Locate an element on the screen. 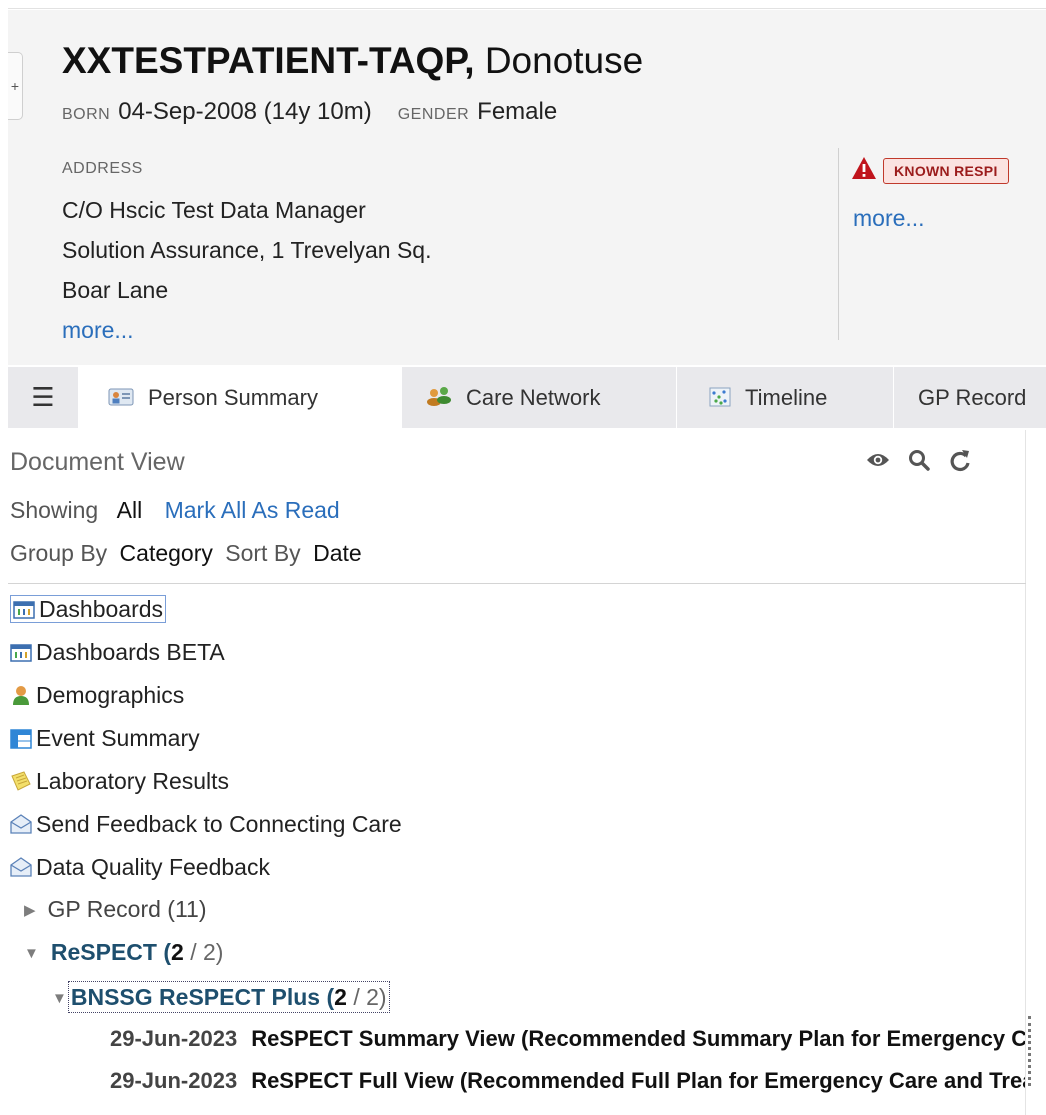 This screenshot has height=1115, width=1046. header-divider is located at coordinates (517, 583).